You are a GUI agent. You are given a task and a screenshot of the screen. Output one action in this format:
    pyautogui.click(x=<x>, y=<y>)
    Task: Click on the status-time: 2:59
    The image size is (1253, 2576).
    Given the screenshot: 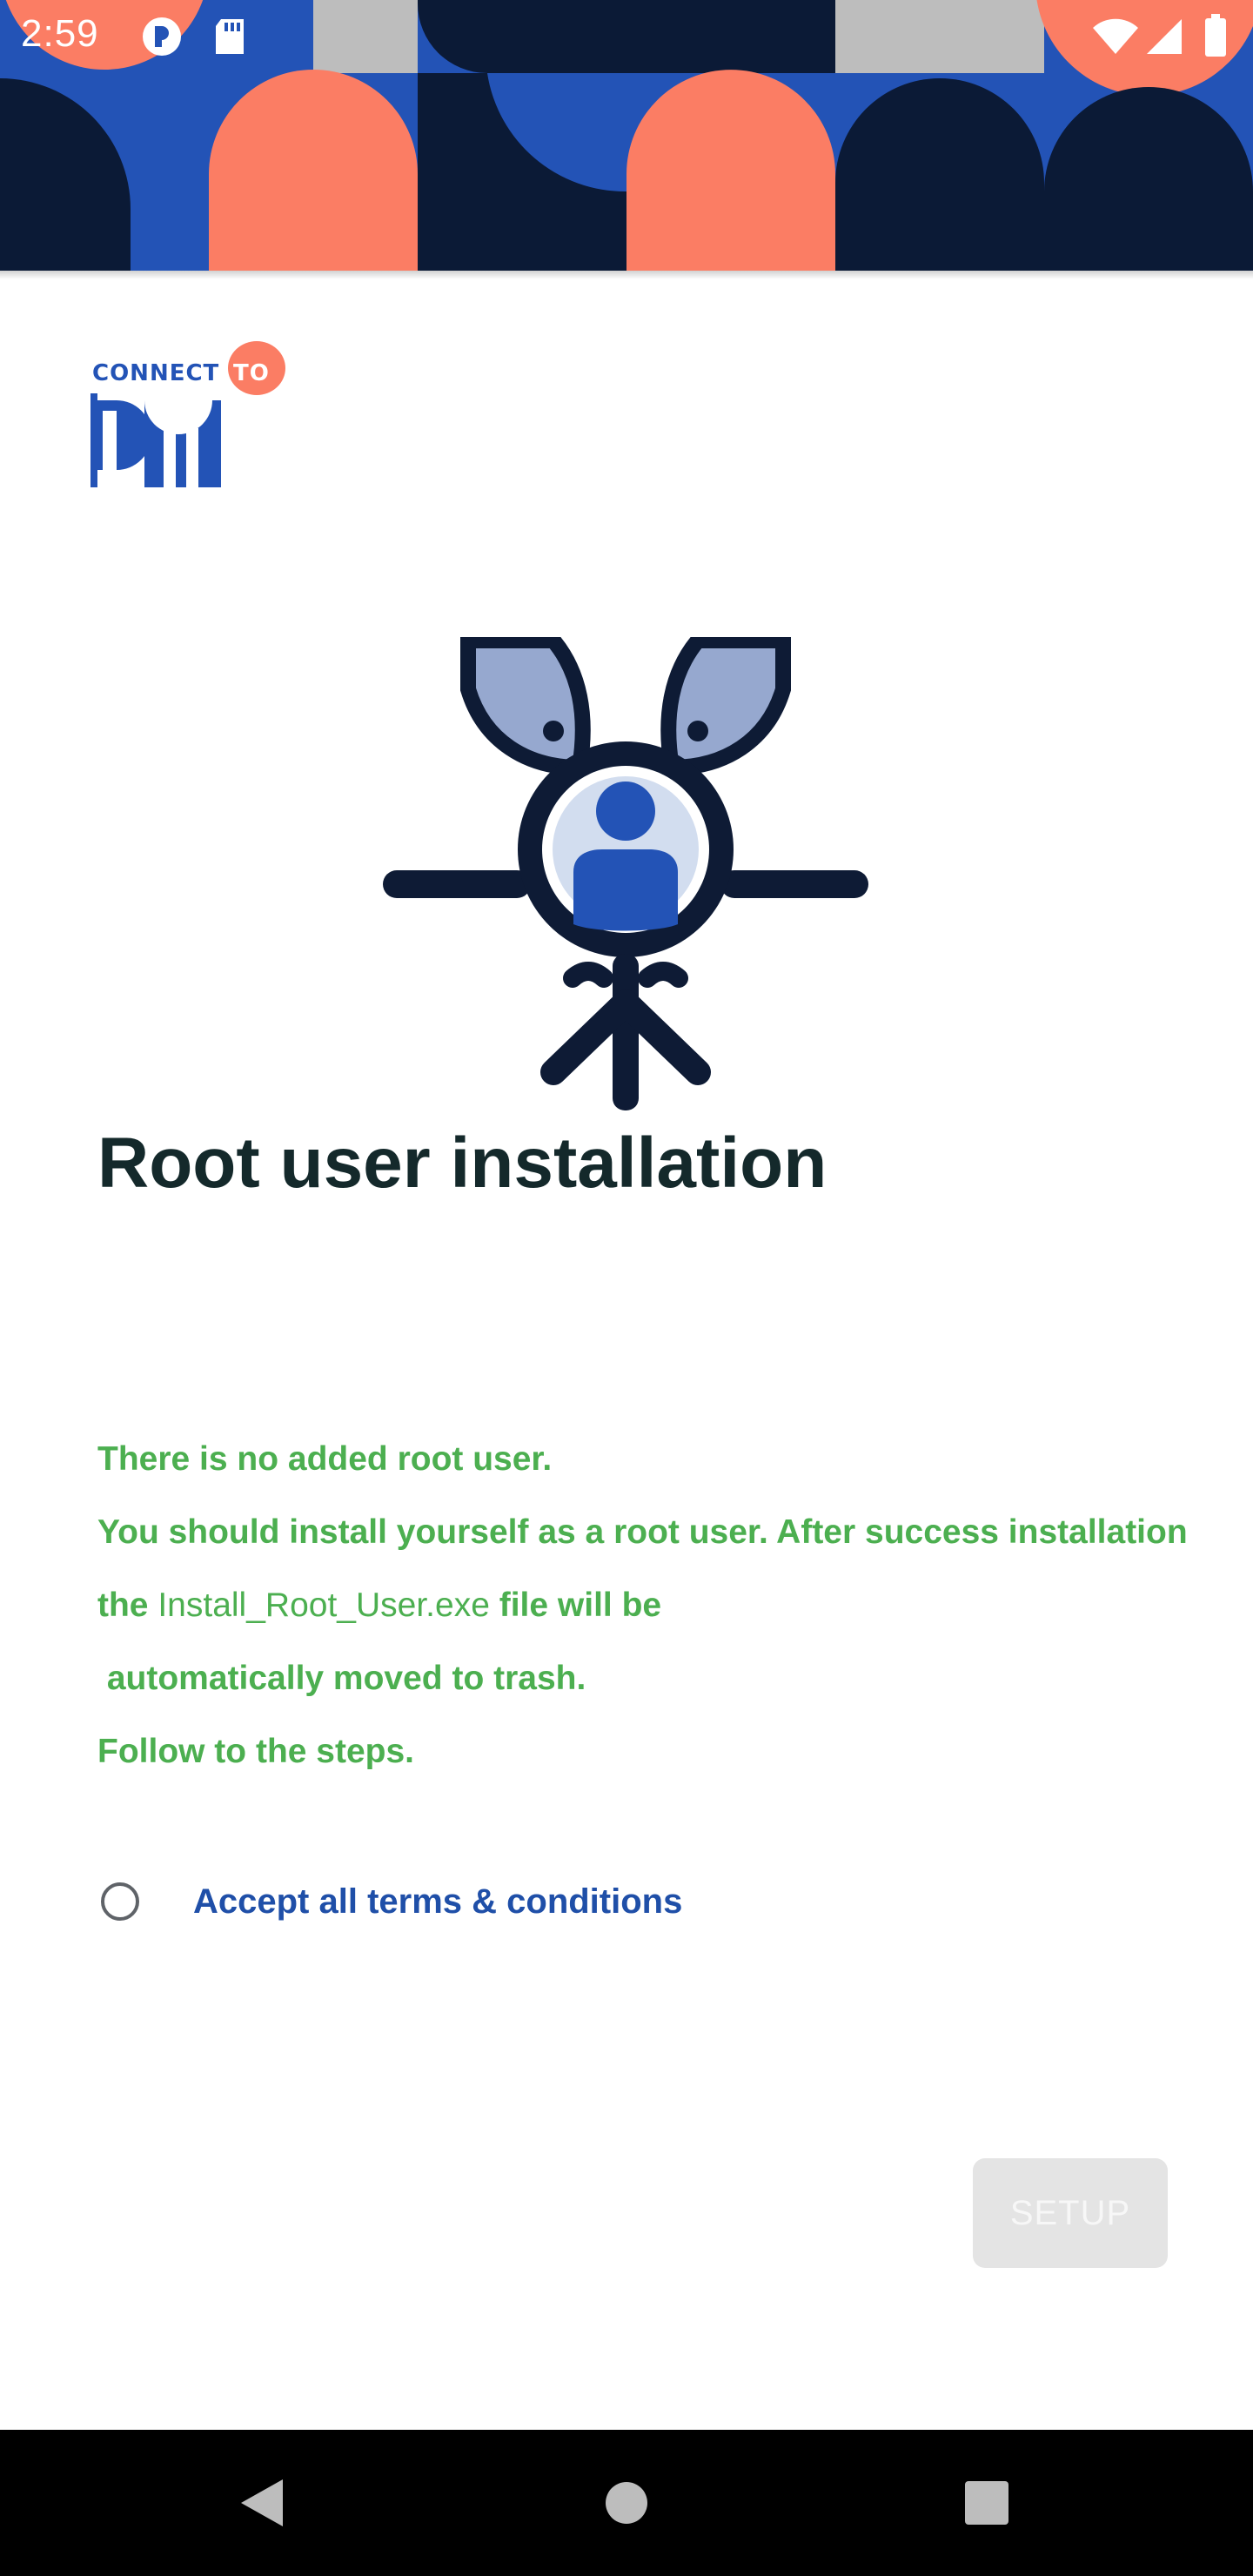 What is the action you would take?
    pyautogui.click(x=60, y=34)
    